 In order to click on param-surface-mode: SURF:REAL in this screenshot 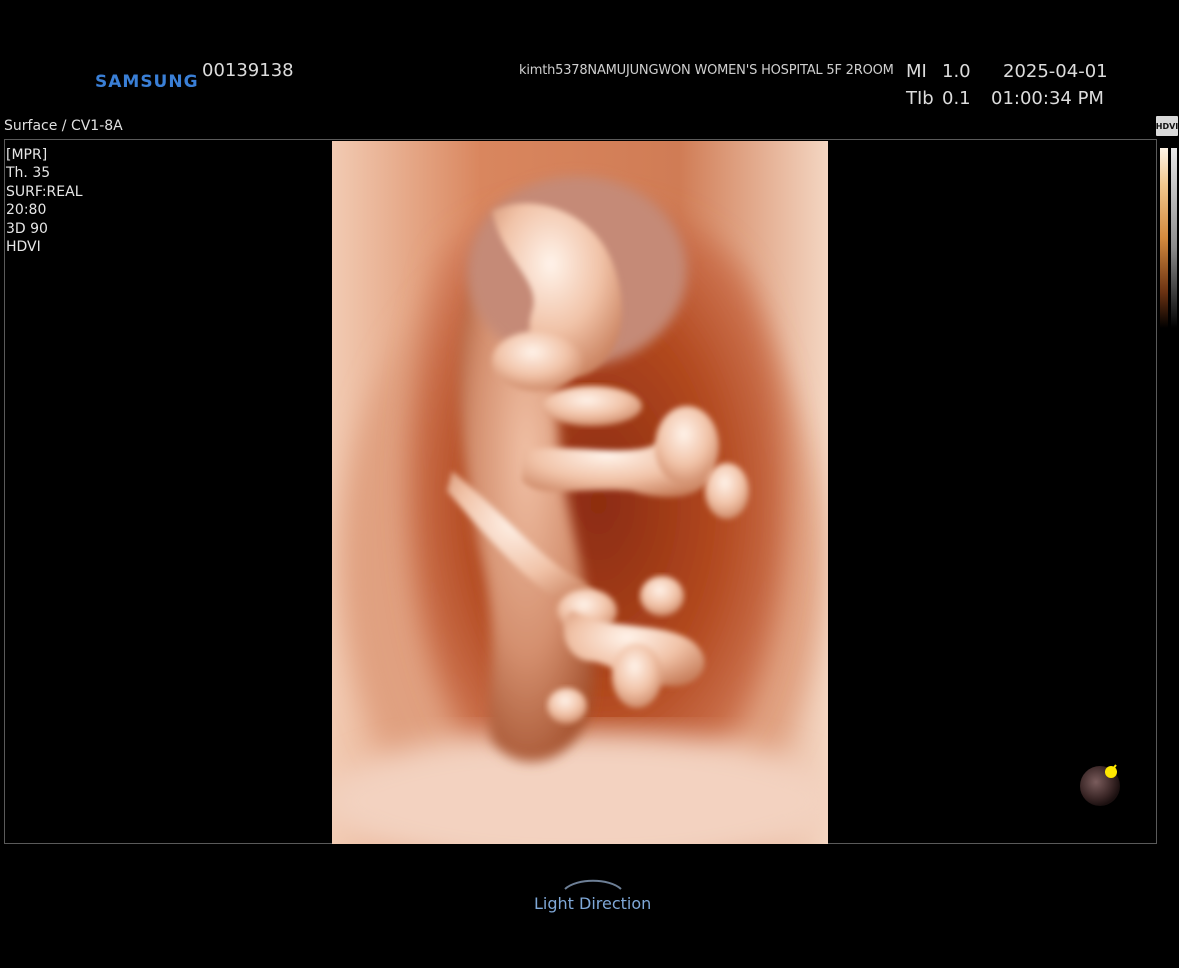, I will do `click(44, 191)`.